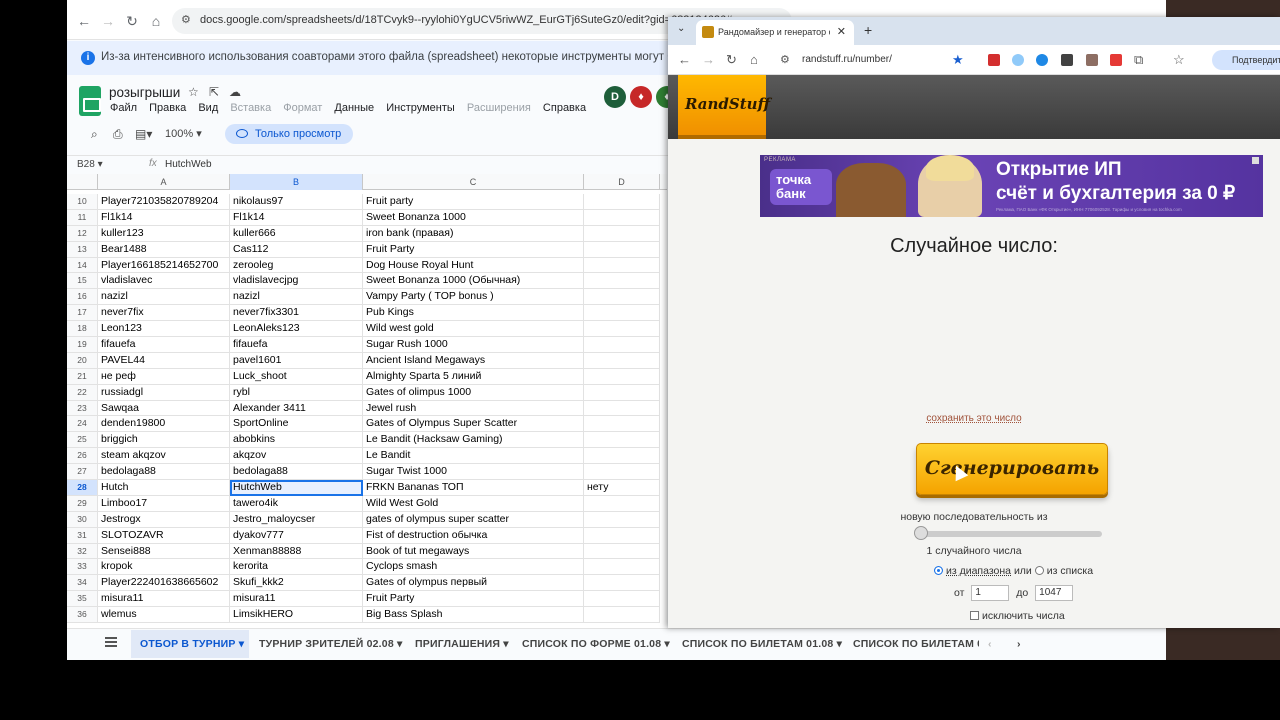 This screenshot has width=1280, height=720. Describe the element at coordinates (82, 424) in the screenshot. I see `row-number: 24` at that location.